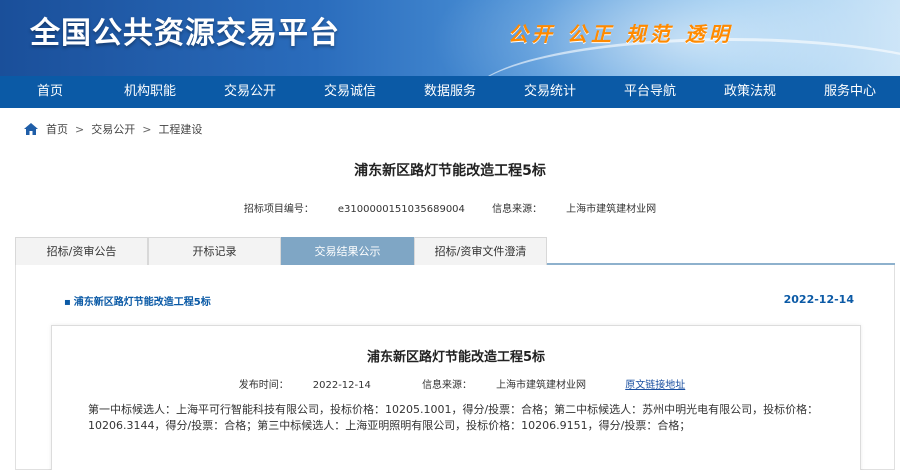 Image resolution: width=900 pixels, height=470 pixels. I want to click on nav-item-service: 服务中心, so click(850, 92).